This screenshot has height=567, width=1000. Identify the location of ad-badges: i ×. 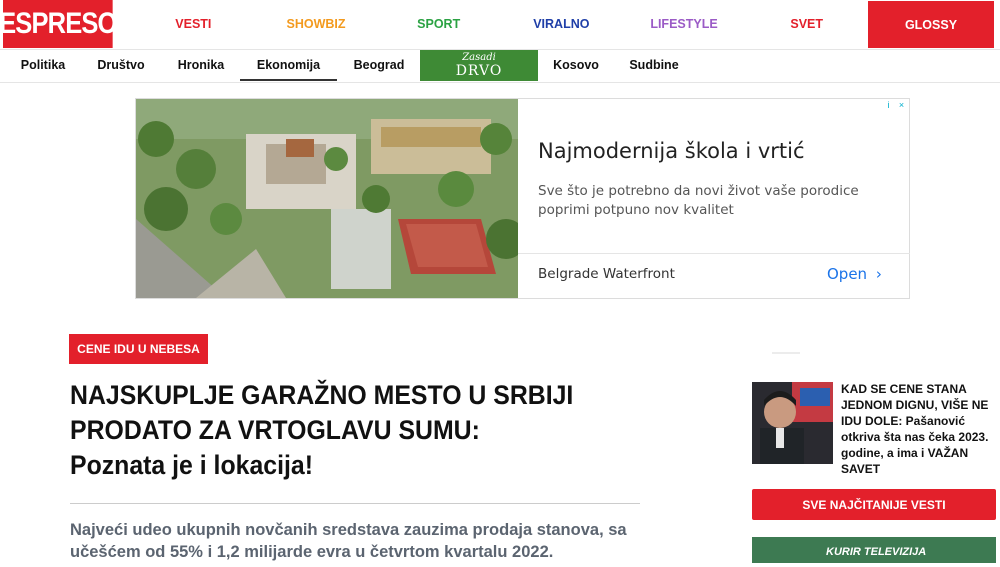
(895, 105).